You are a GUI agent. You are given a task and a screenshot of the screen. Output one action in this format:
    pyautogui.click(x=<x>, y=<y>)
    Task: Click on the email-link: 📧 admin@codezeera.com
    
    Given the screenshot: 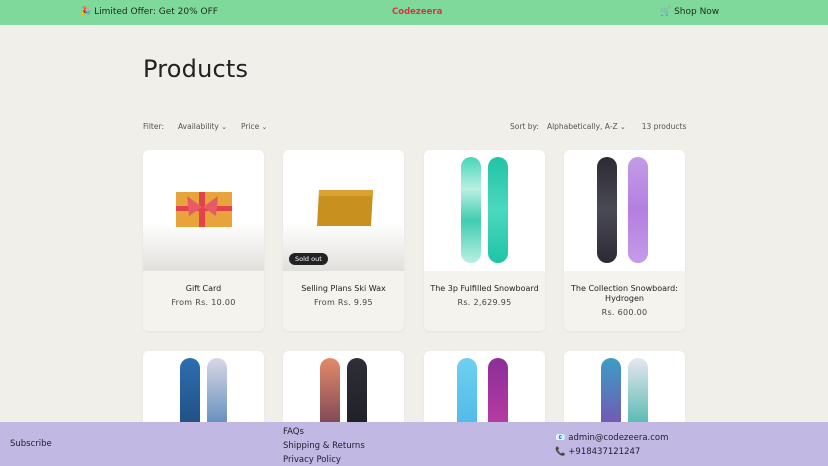 What is the action you would take?
    pyautogui.click(x=611, y=438)
    